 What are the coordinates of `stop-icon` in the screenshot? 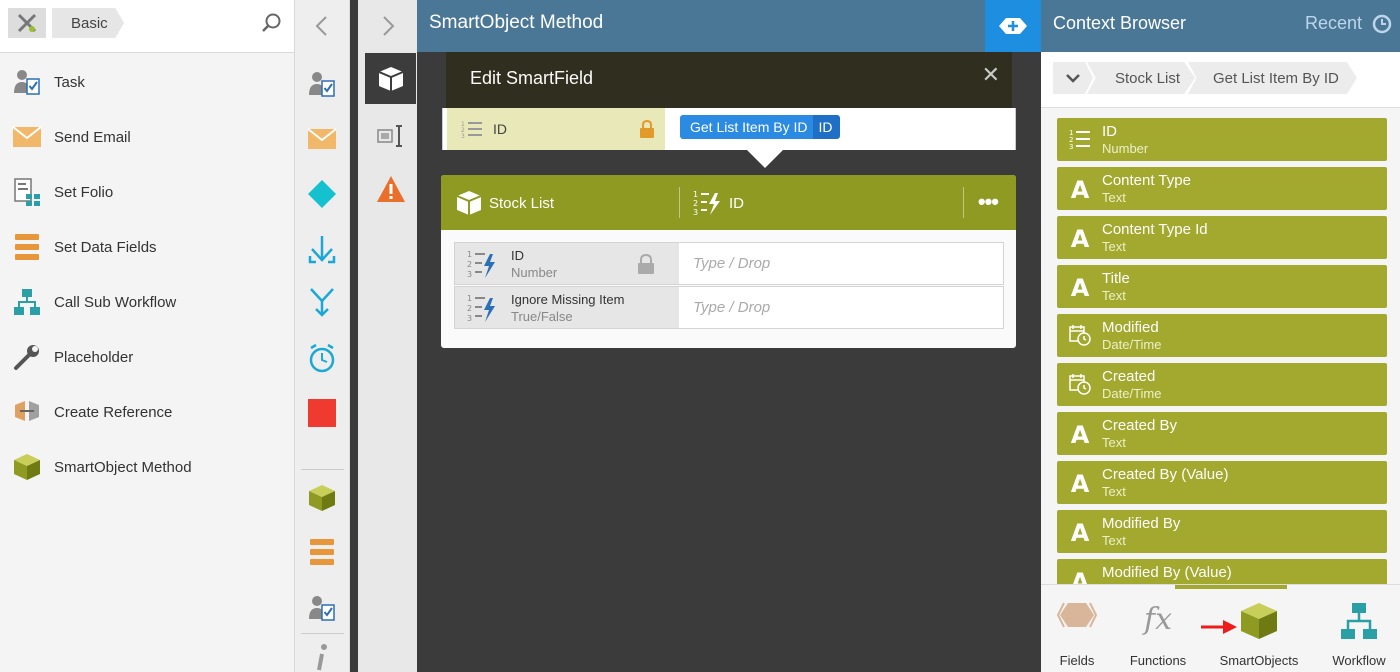 It's located at (322, 413).